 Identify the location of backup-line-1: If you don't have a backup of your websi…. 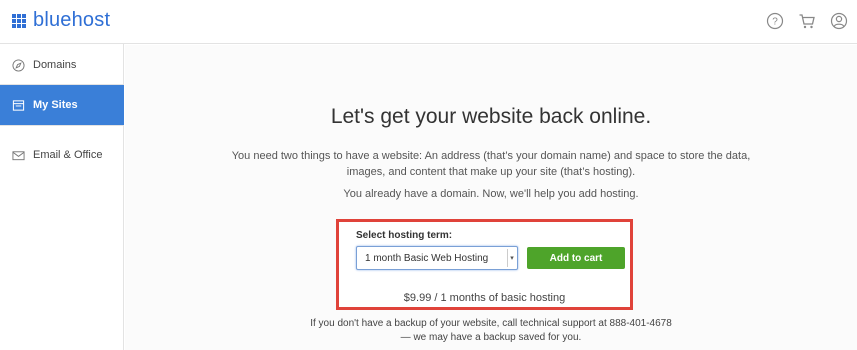
(491, 323).